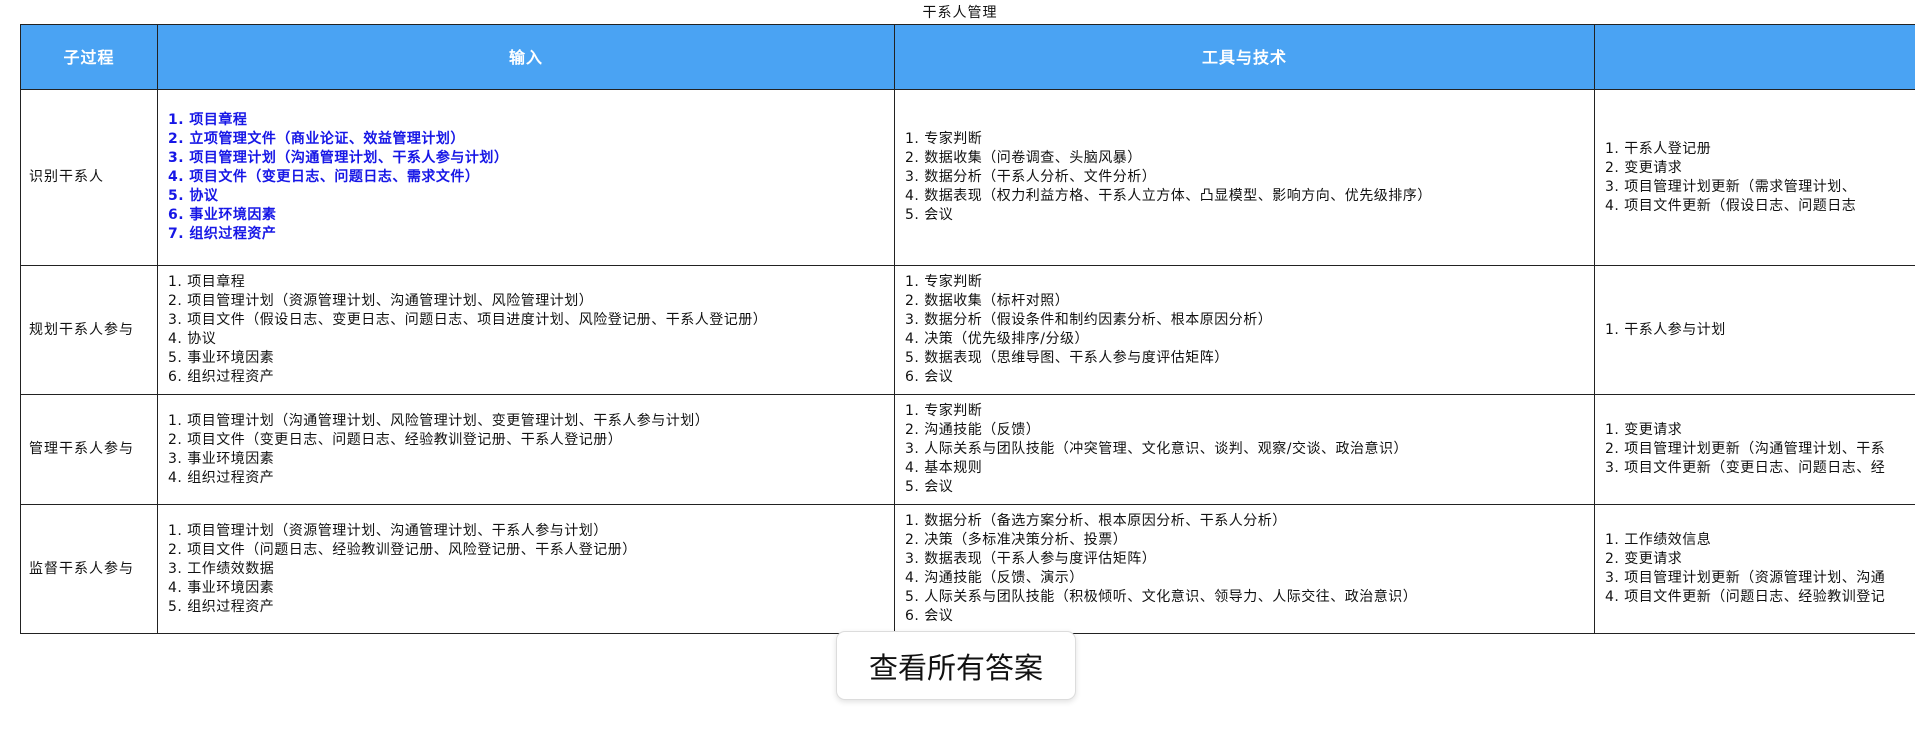 The height and width of the screenshot is (748, 1915). Describe the element at coordinates (1658, 148) in the screenshot. I see `list-item: 1. 干系人登记册` at that location.